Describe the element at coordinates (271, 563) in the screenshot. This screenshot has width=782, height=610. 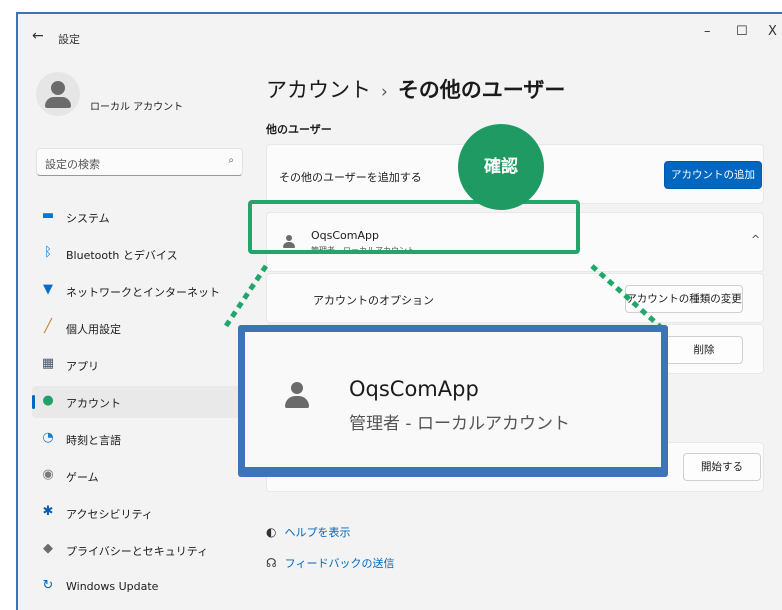
I see `feedback-icon: ☊` at that location.